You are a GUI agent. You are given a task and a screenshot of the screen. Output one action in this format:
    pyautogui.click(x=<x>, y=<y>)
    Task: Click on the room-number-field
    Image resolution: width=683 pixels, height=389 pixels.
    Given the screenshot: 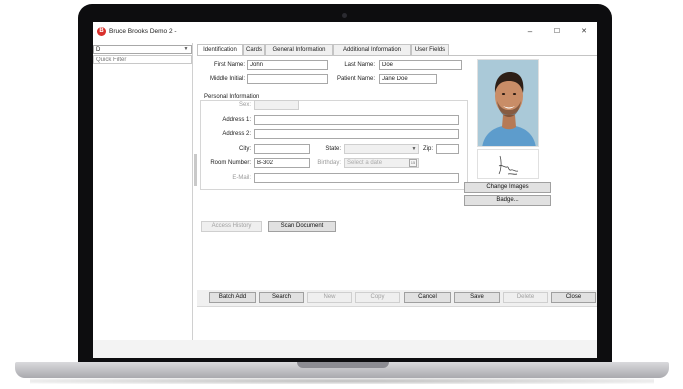 What is the action you would take?
    pyautogui.click(x=282, y=163)
    